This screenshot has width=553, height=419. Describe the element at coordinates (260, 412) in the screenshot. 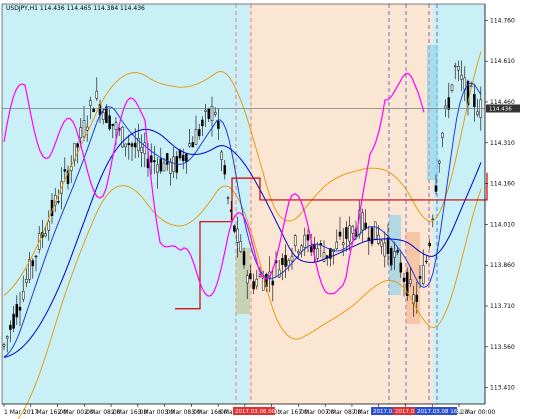

I see `marker-date-label: 2017.03.06 00:00` at that location.